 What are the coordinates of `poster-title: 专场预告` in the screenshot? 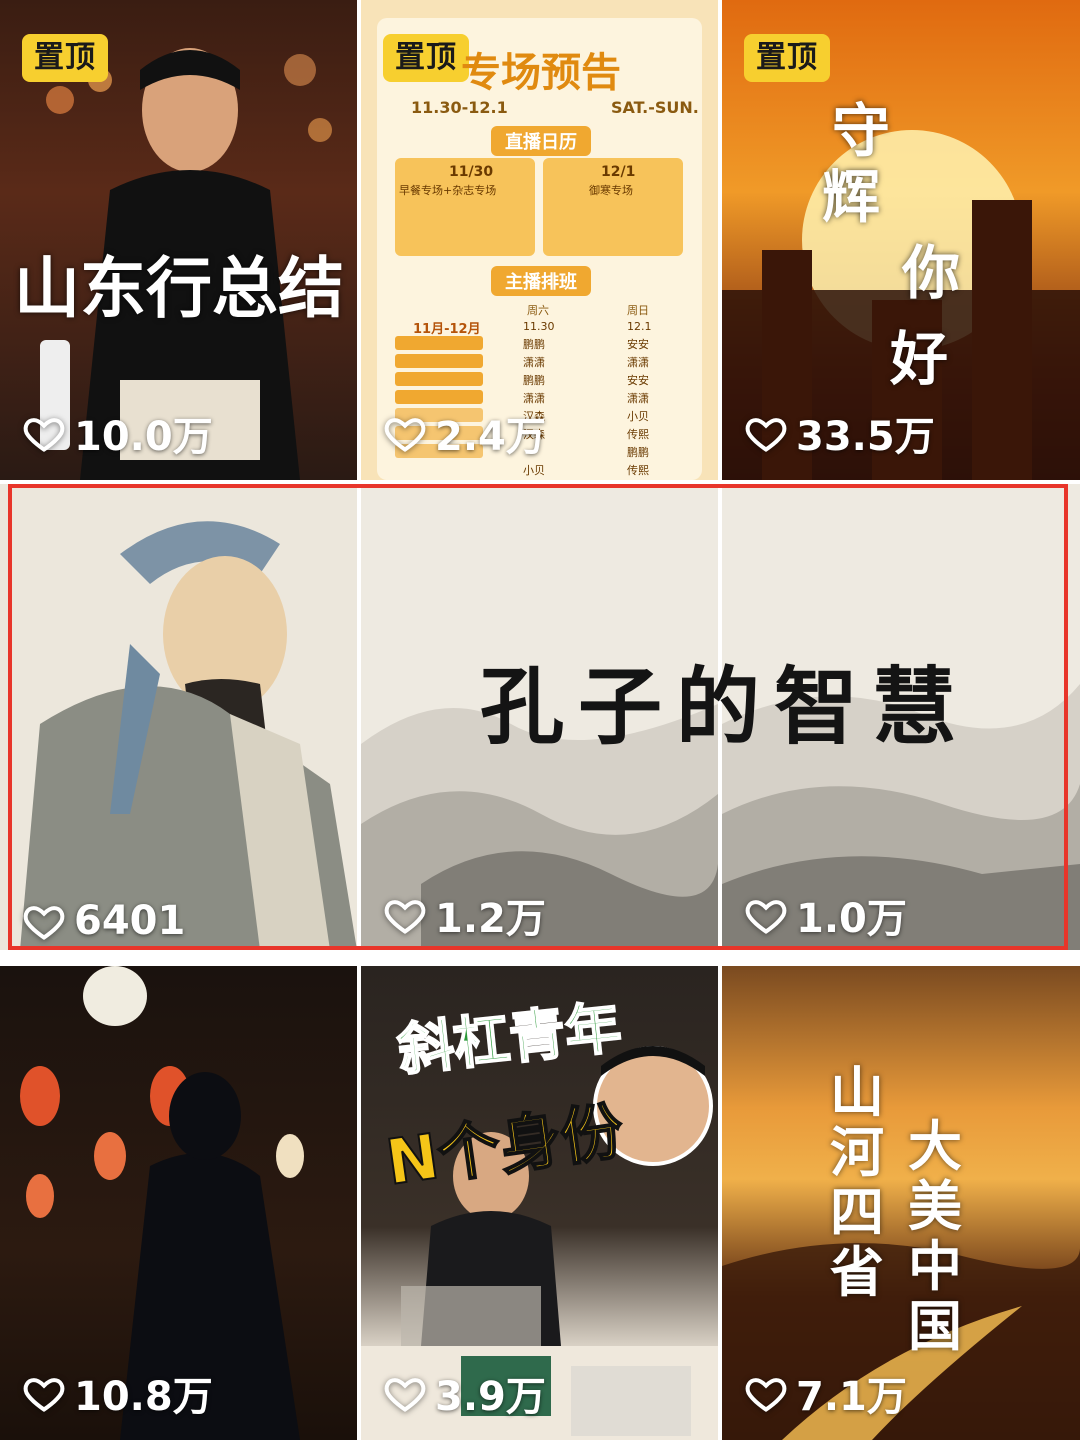 It's located at (541, 72).